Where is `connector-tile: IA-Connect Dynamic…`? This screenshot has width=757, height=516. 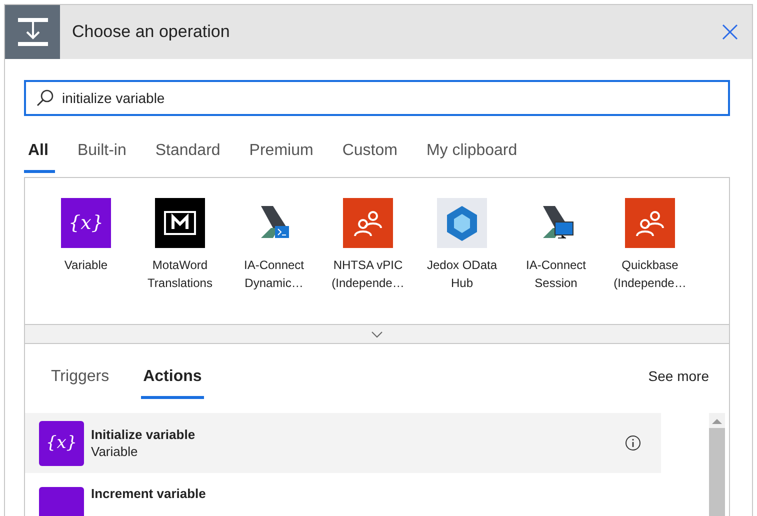 connector-tile: IA-Connect Dynamic… is located at coordinates (274, 245).